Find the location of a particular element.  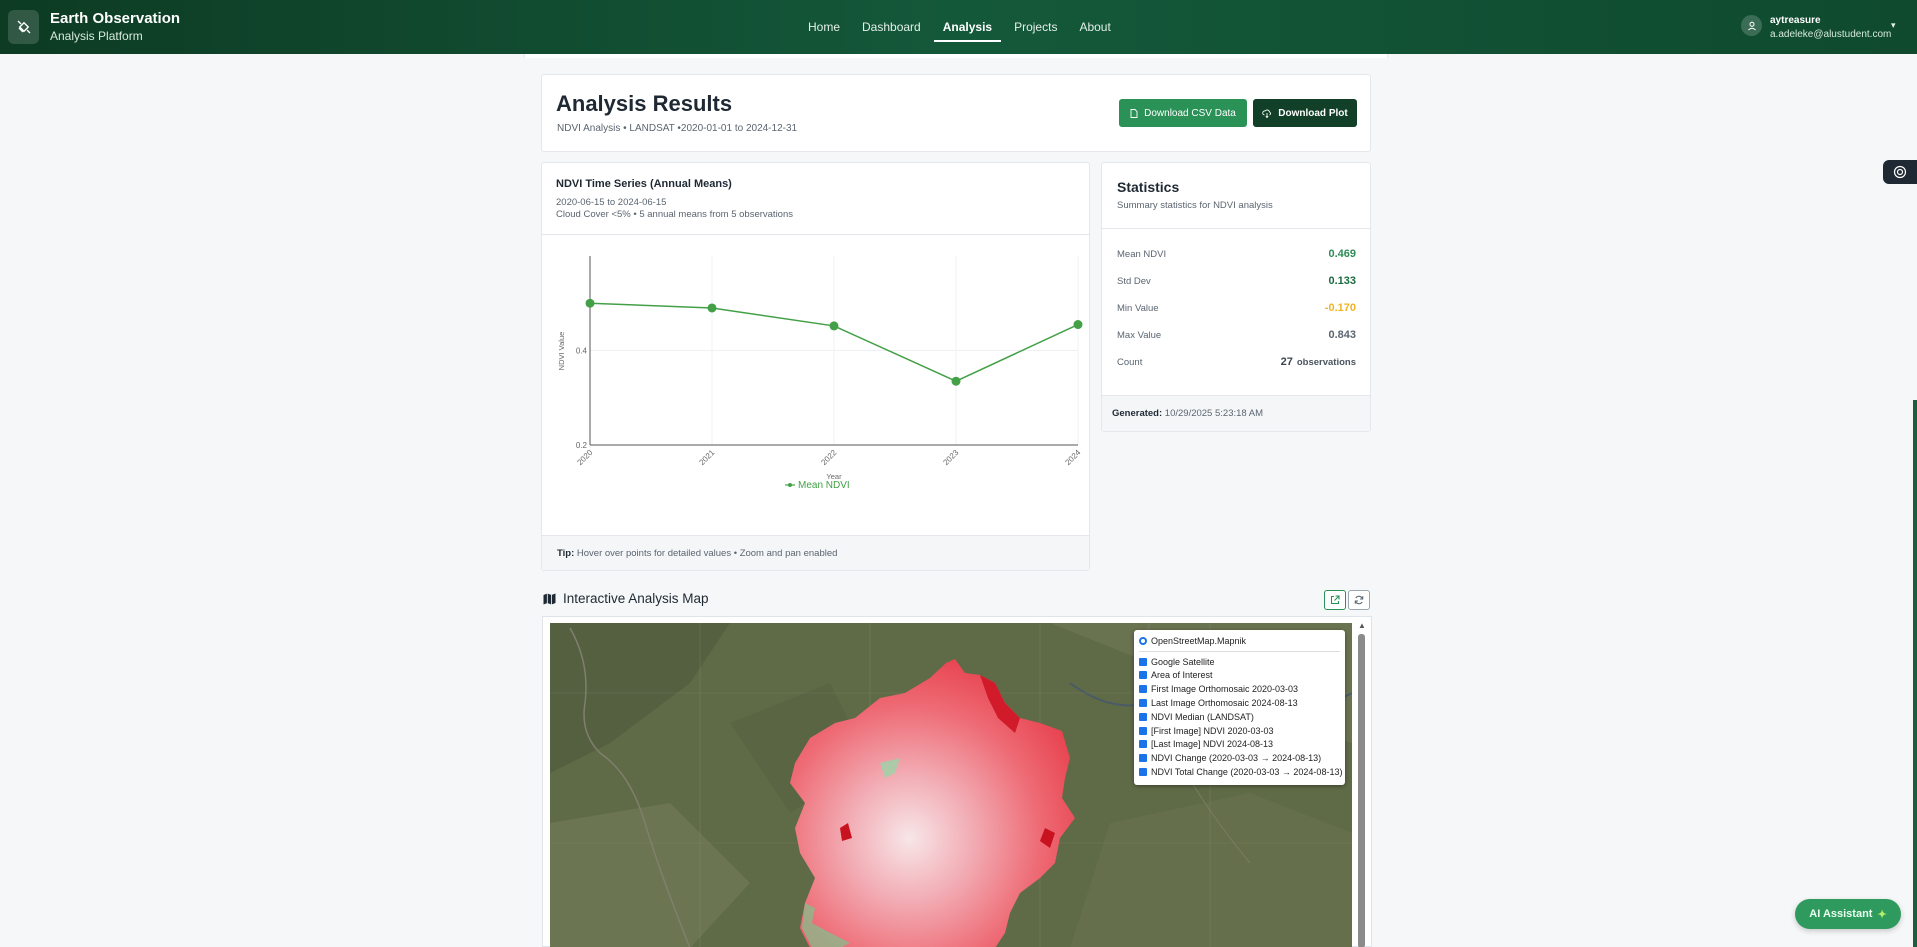

layer-label: OpenStreetMap.Mapnik is located at coordinates (1199, 640).